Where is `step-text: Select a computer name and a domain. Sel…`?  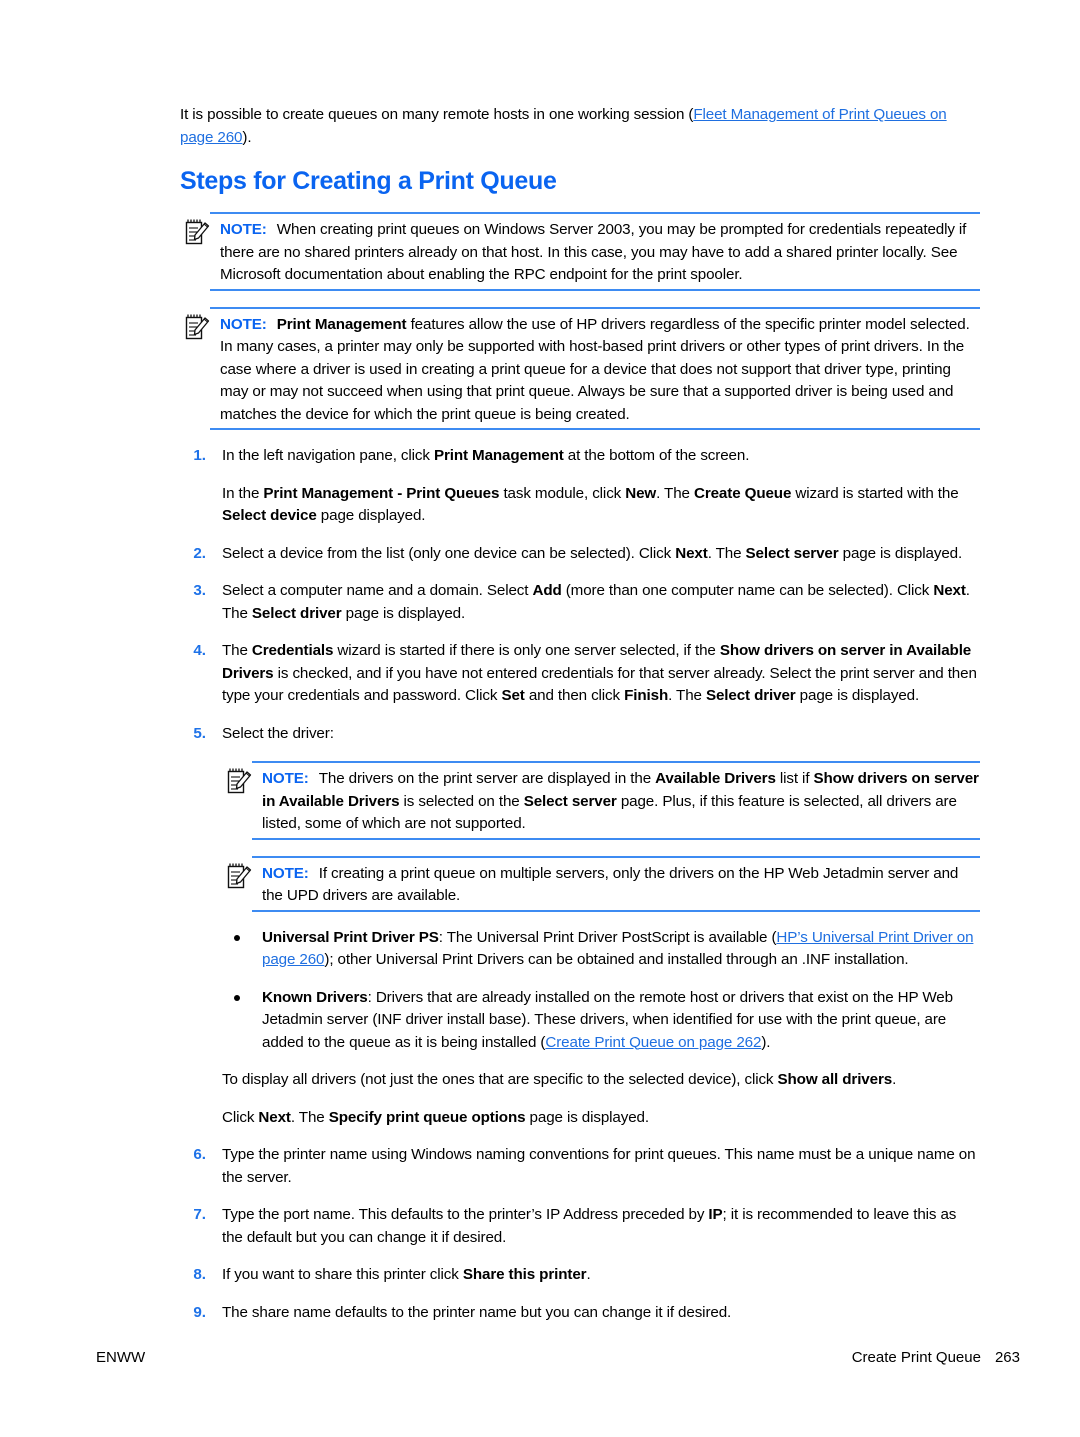 step-text: Select a computer name and a domain. Sel… is located at coordinates (601, 602).